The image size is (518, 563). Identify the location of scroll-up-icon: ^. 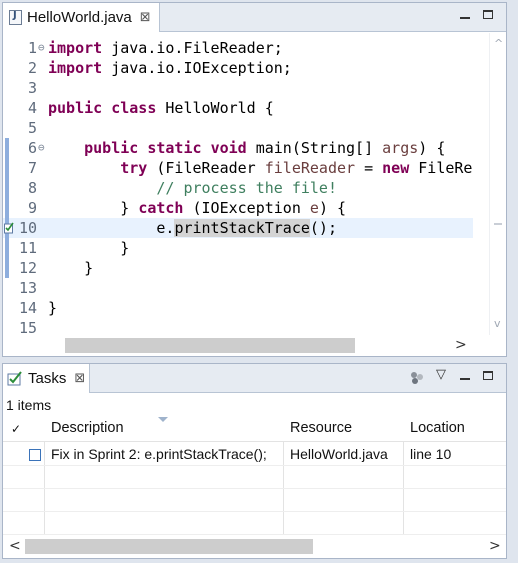
(498, 43).